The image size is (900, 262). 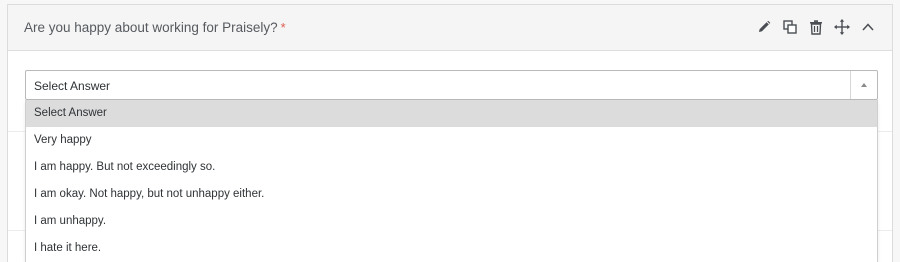 What do you see at coordinates (283, 27) in the screenshot?
I see `required-mark: *` at bounding box center [283, 27].